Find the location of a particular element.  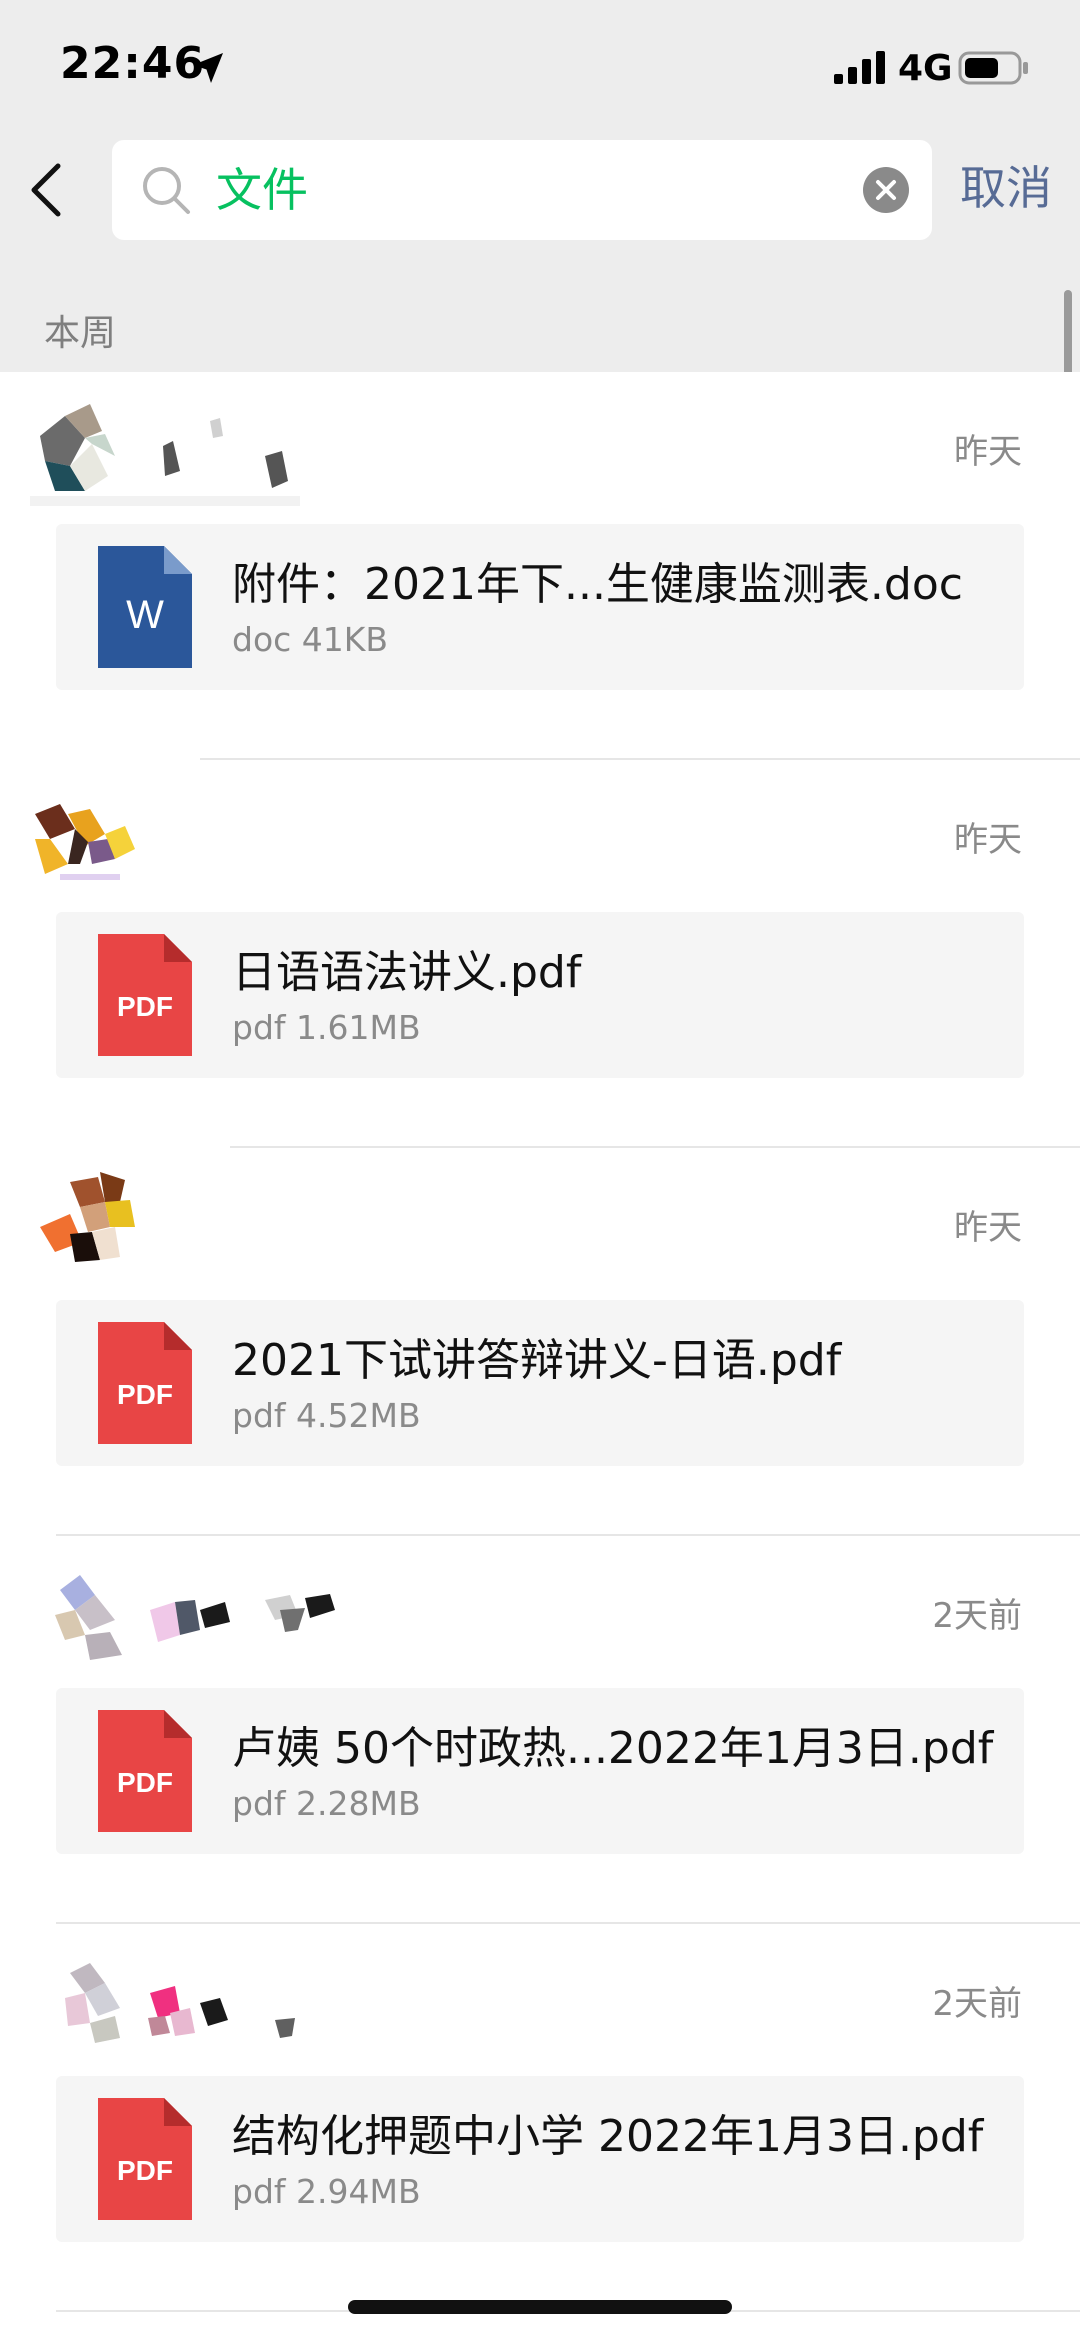

file-card: PDF 结构化押题中小学 2022年1月3日.pdf pdf 2.94MB is located at coordinates (540, 2159).